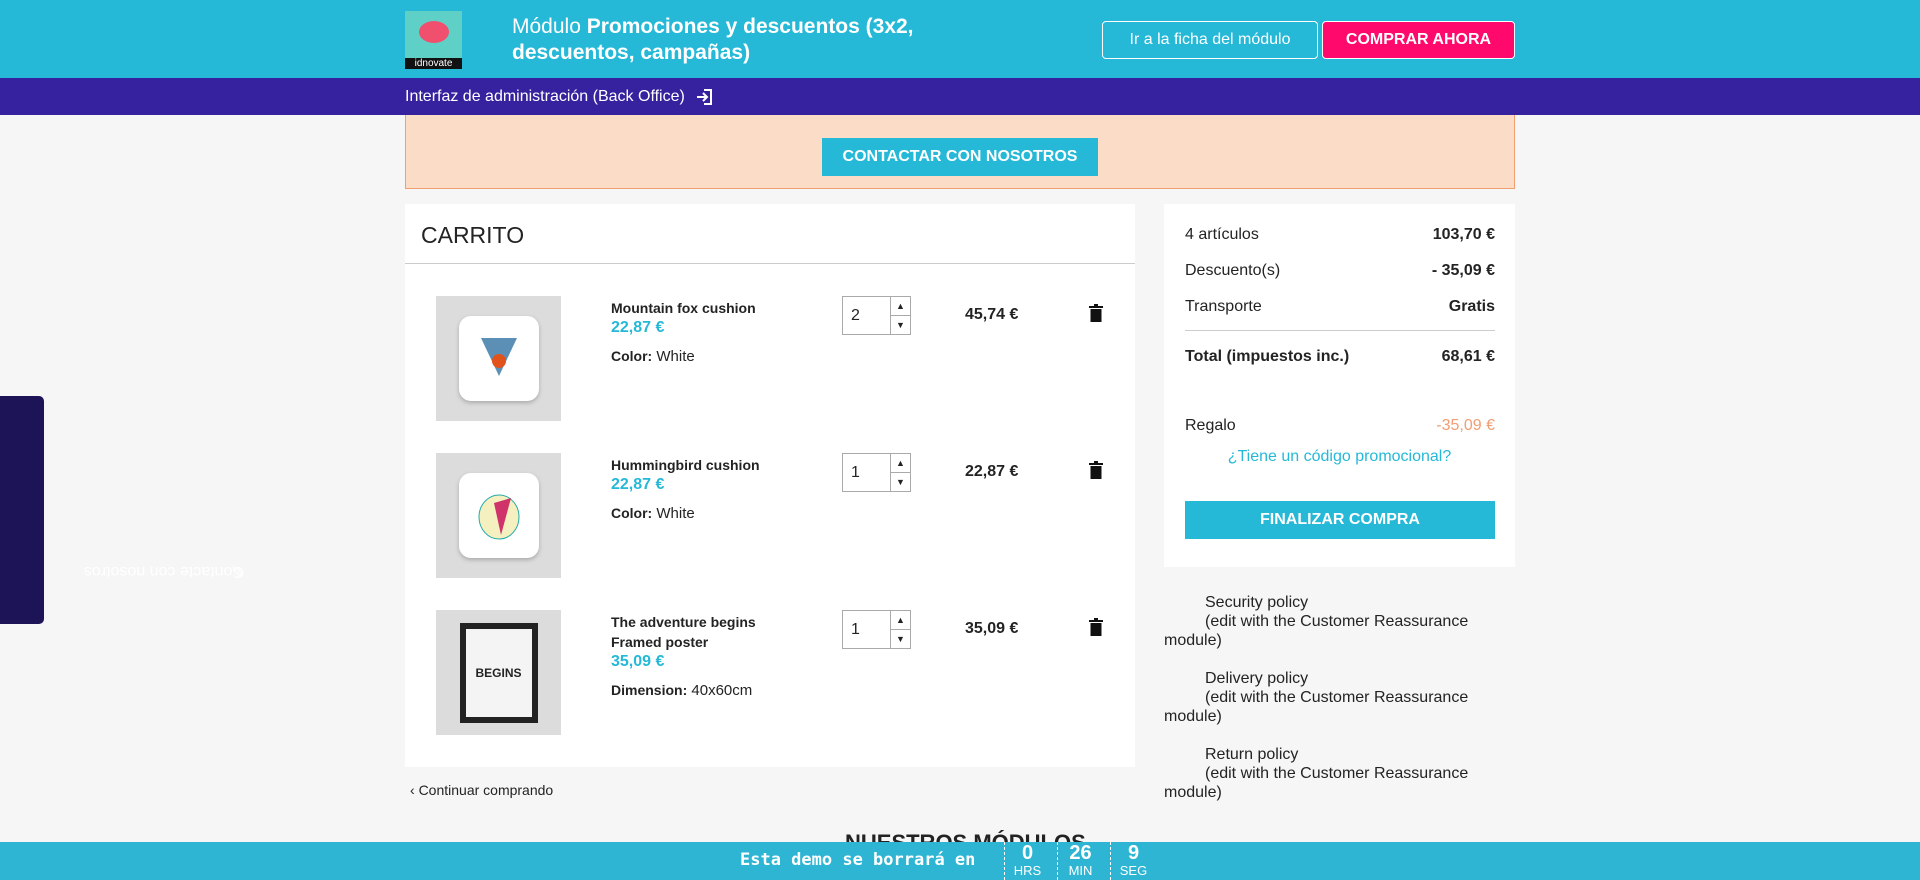 The image size is (1920, 880). What do you see at coordinates (960, 96) in the screenshot?
I see `backoffice-link: Interfaz de administración (Back Office)` at bounding box center [960, 96].